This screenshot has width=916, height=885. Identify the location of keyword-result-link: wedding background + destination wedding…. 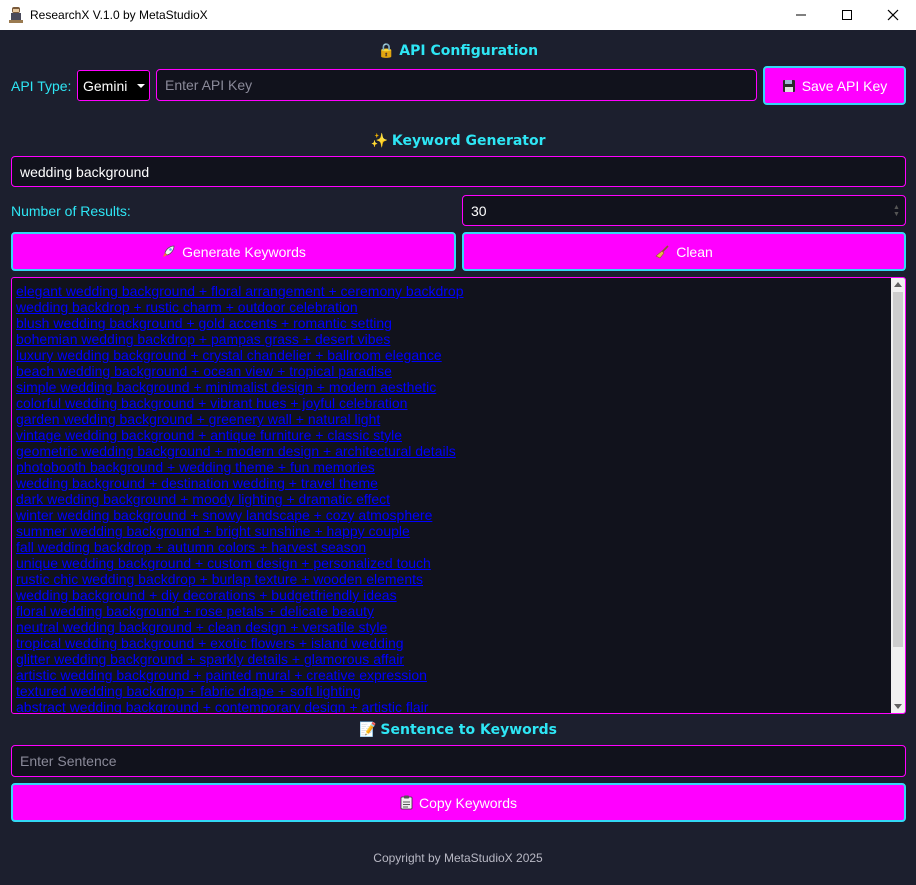
(451, 483).